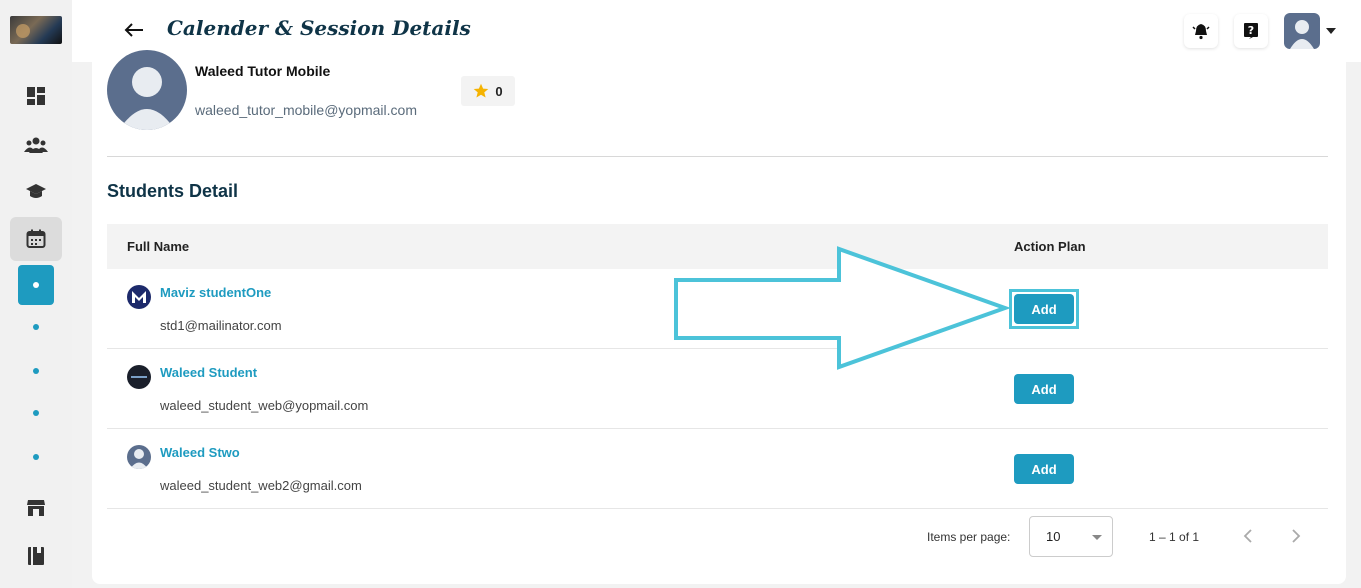 The image size is (1361, 588). I want to click on items-per-page-label: Items per page:, so click(969, 537).